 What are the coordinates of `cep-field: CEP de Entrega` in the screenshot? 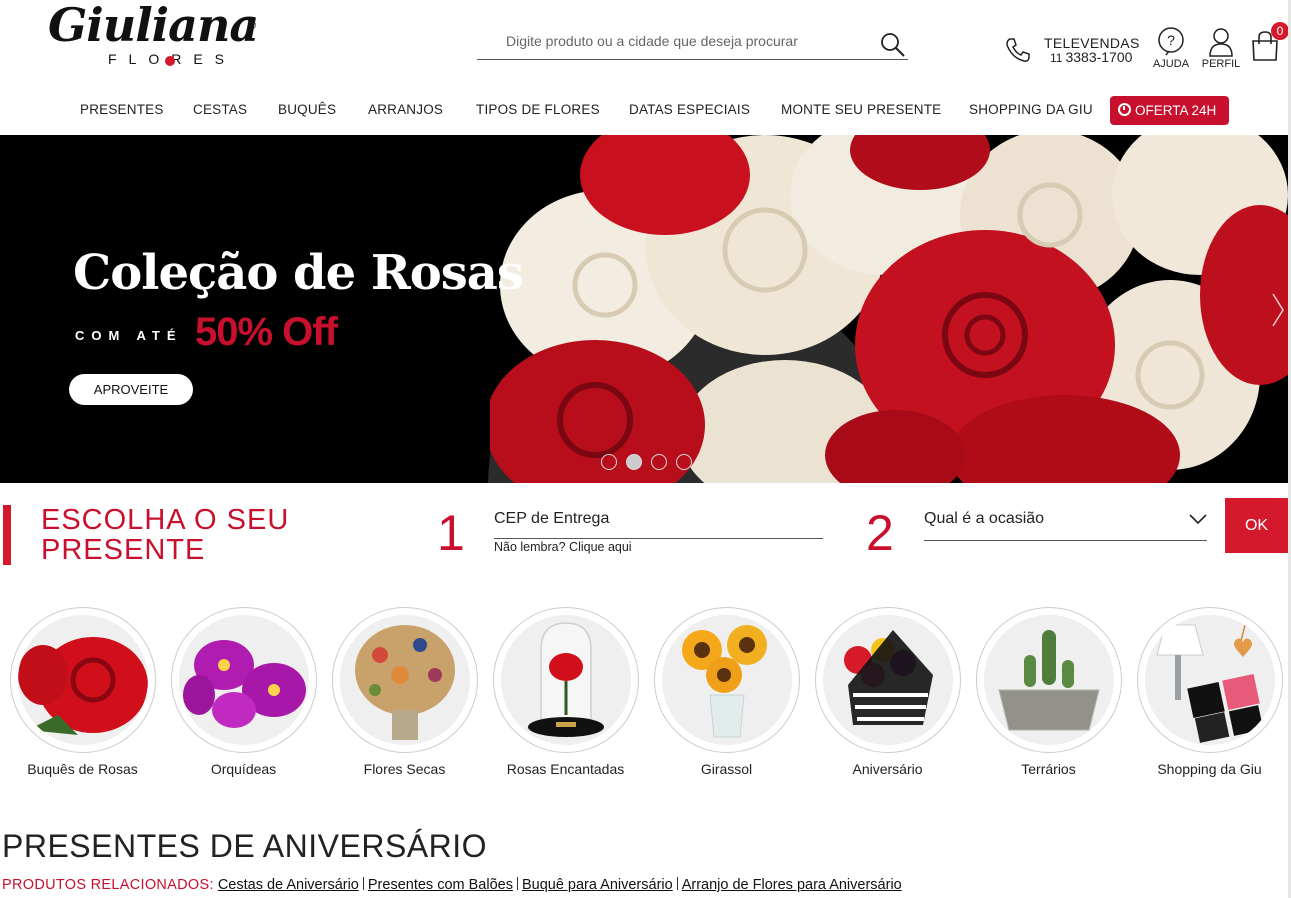 It's located at (658, 523).